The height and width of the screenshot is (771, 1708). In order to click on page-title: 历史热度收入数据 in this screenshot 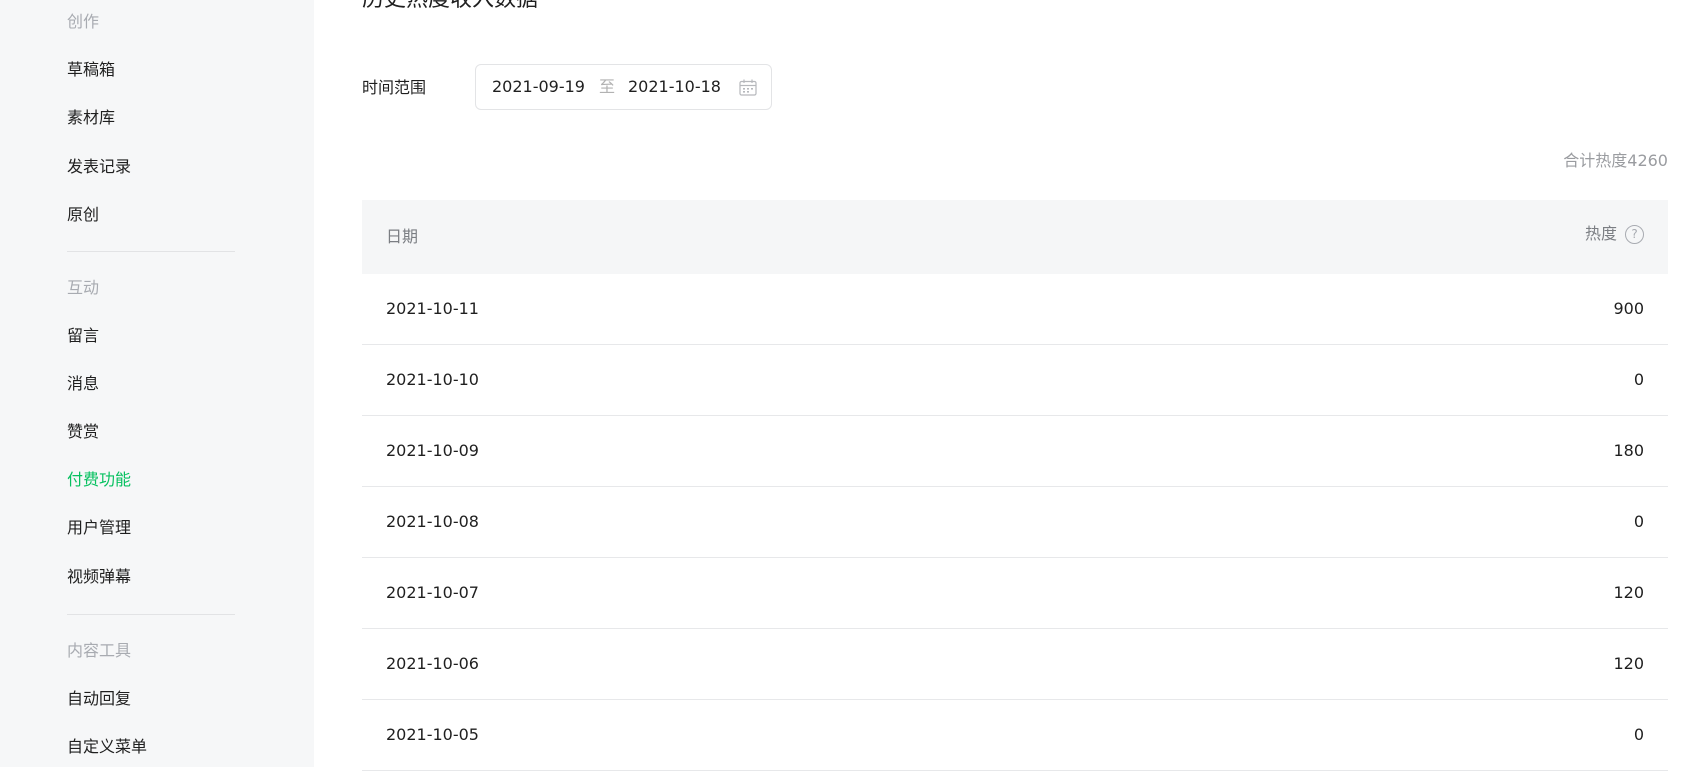, I will do `click(450, 7)`.